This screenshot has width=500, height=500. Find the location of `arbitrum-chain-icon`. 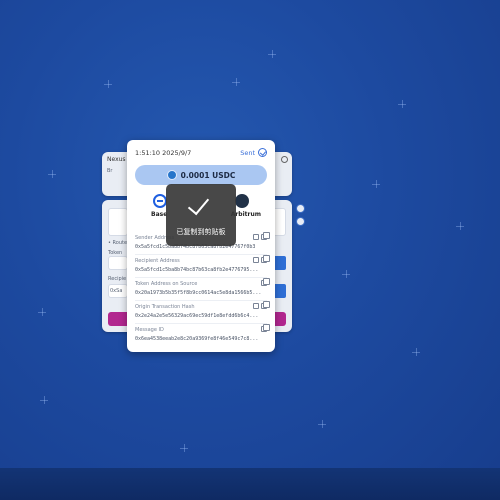

arbitrum-chain-icon is located at coordinates (242, 201).